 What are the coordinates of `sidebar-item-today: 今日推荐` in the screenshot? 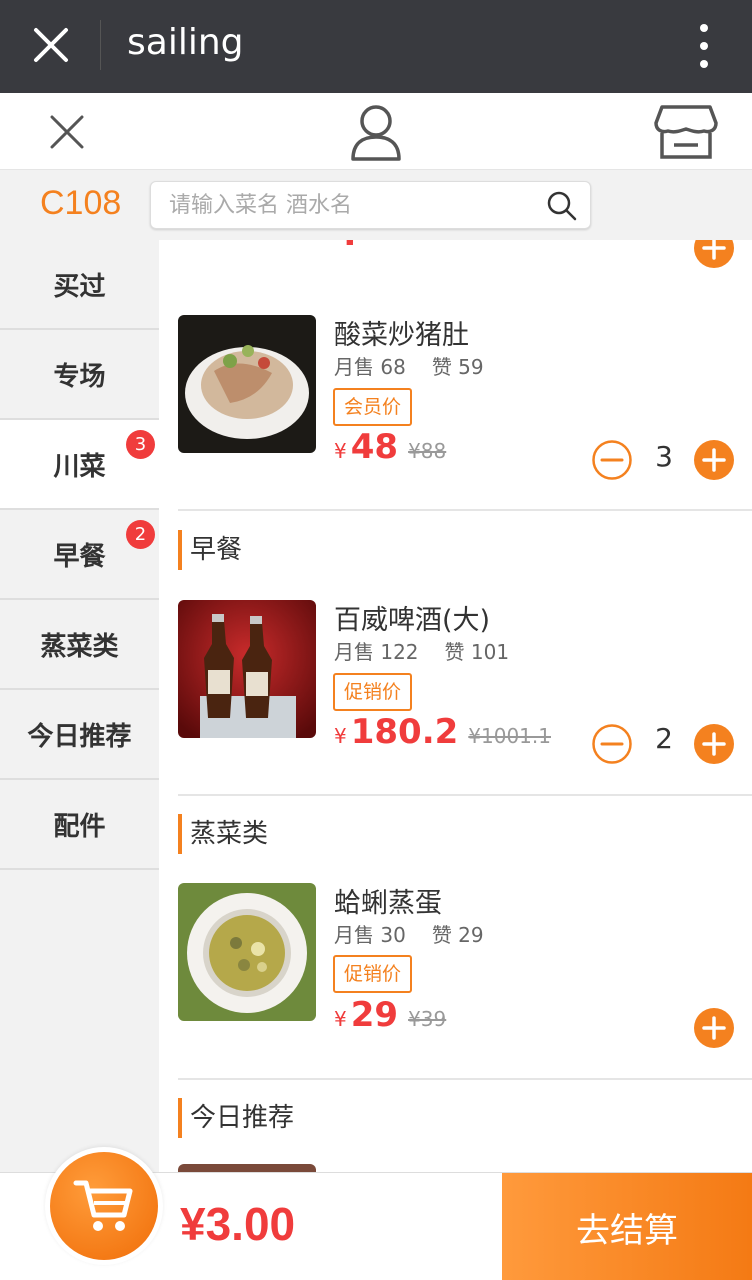 It's located at (79, 735).